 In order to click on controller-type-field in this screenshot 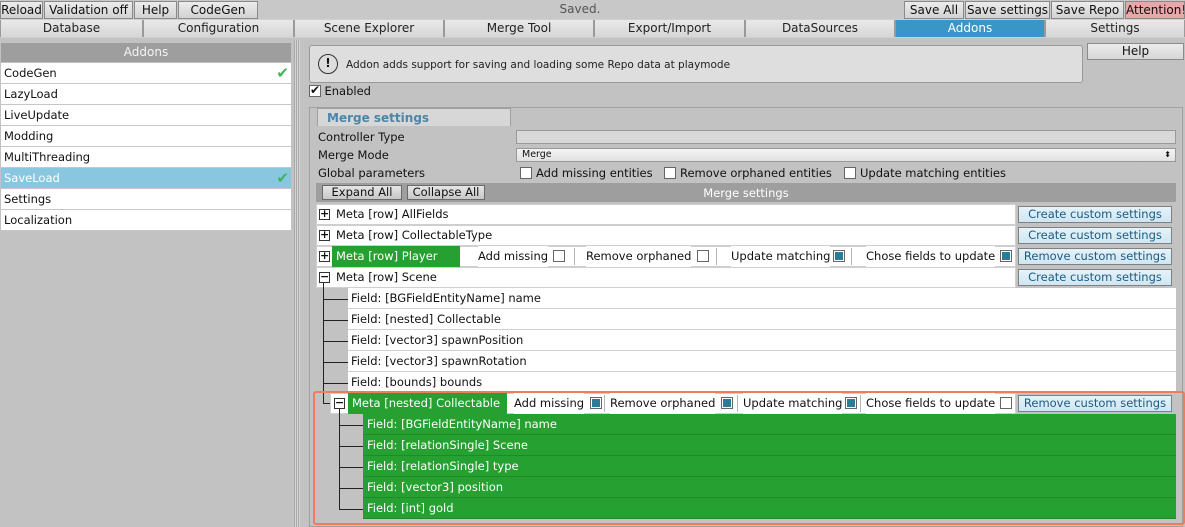, I will do `click(846, 137)`.